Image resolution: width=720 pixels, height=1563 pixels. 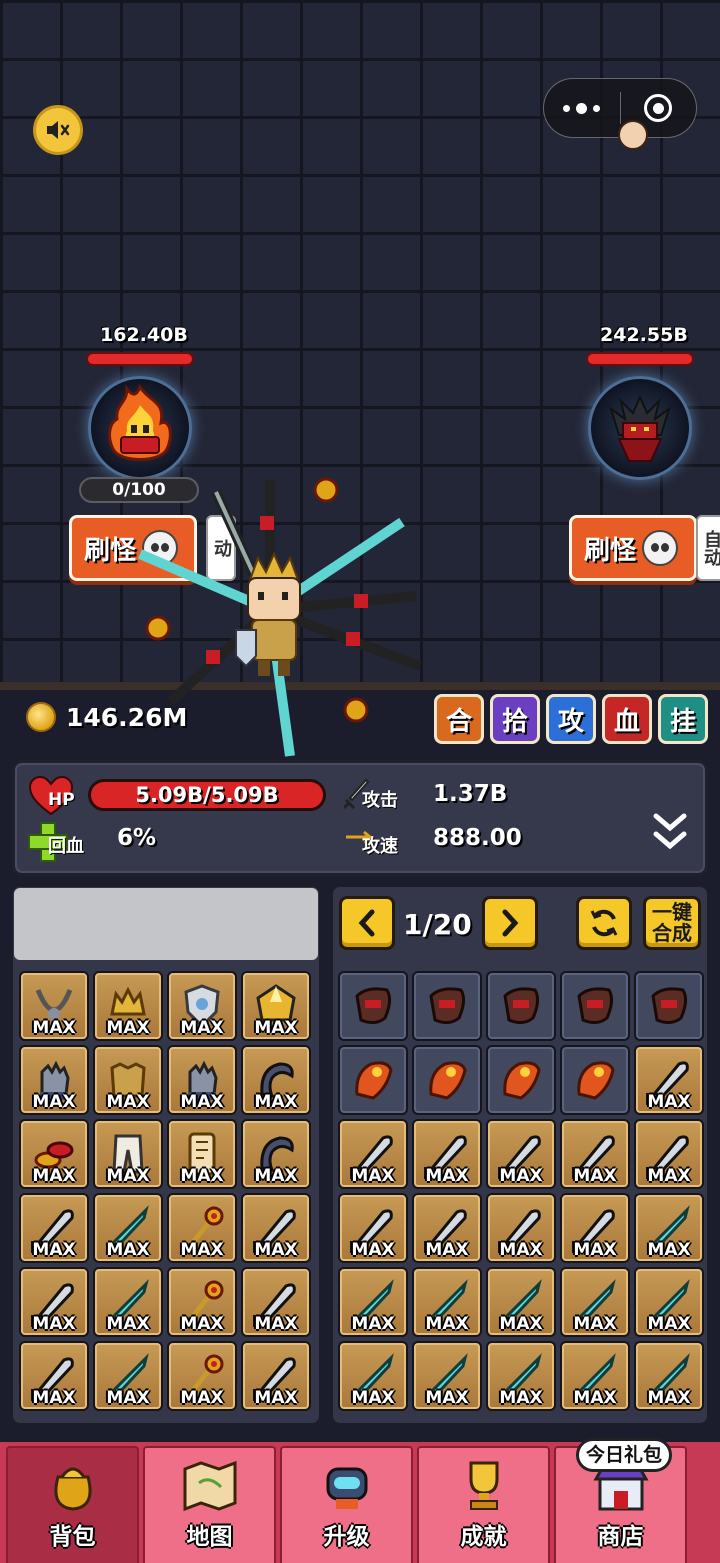 What do you see at coordinates (209, 1504) in the screenshot?
I see `nav-tab-map: 地图` at bounding box center [209, 1504].